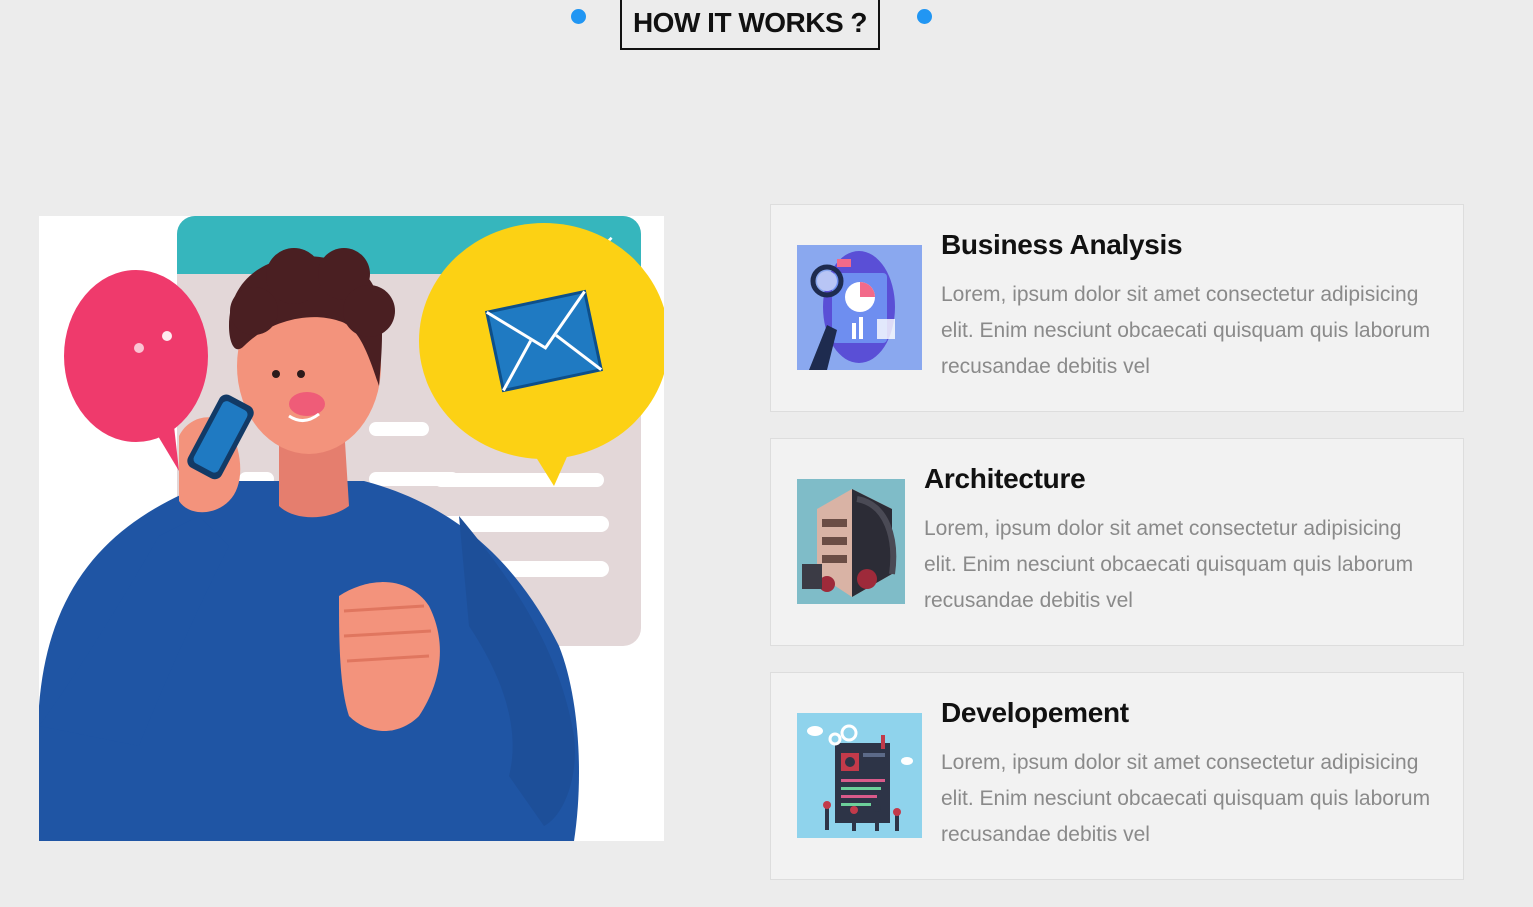 The height and width of the screenshot is (907, 1533). I want to click on card-title: Architecture, so click(1005, 478).